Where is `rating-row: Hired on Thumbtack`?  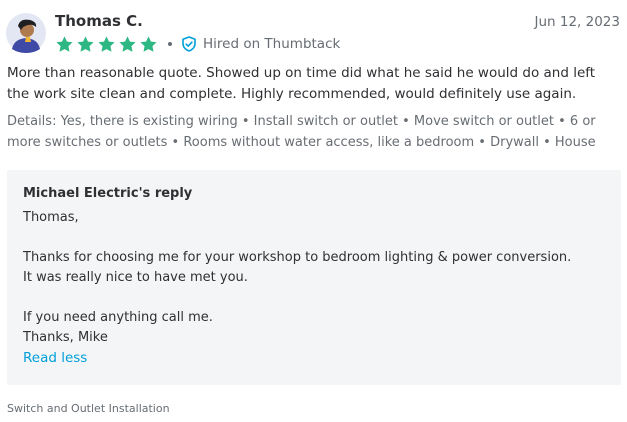
rating-row: Hired on Thumbtack is located at coordinates (197, 44).